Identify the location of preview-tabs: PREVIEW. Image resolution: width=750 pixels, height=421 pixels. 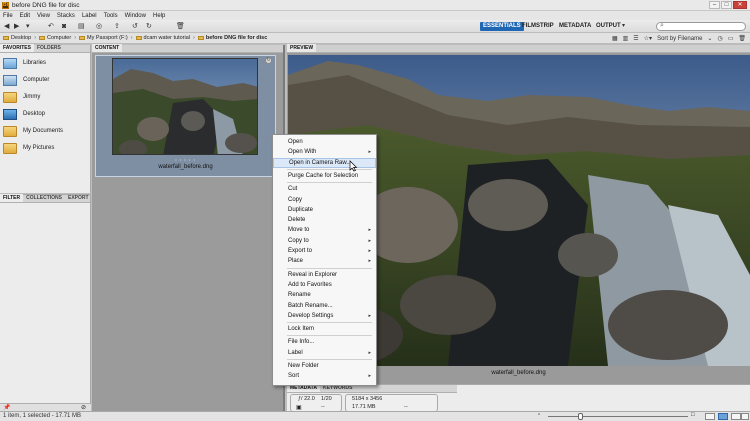
(518, 48).